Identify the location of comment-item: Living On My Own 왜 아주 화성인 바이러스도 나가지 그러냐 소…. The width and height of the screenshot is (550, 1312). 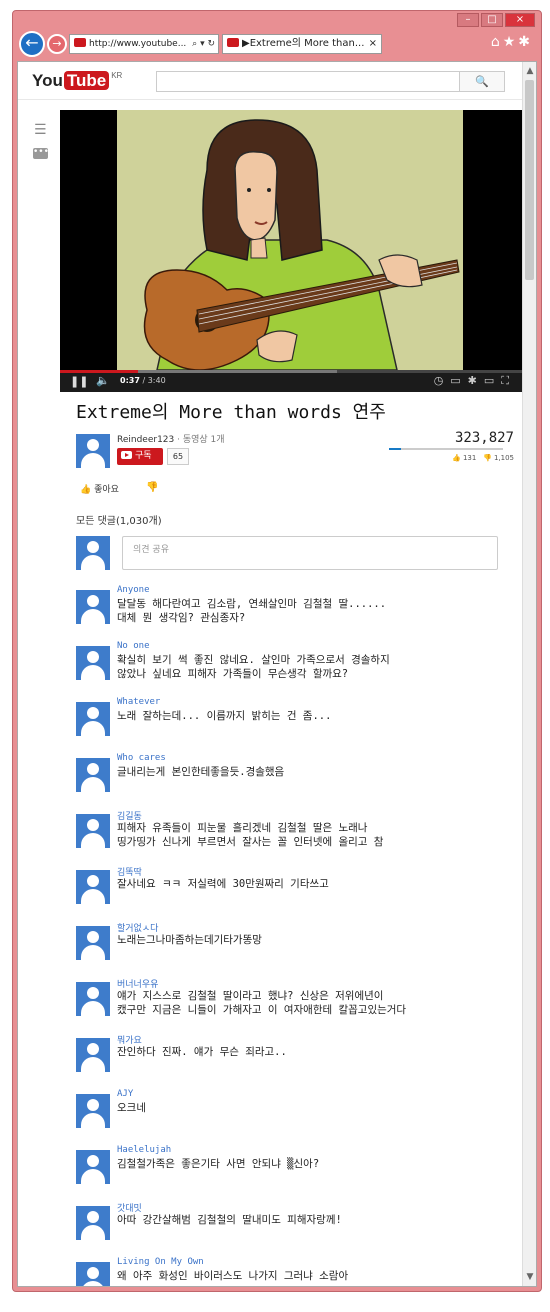
(296, 1271).